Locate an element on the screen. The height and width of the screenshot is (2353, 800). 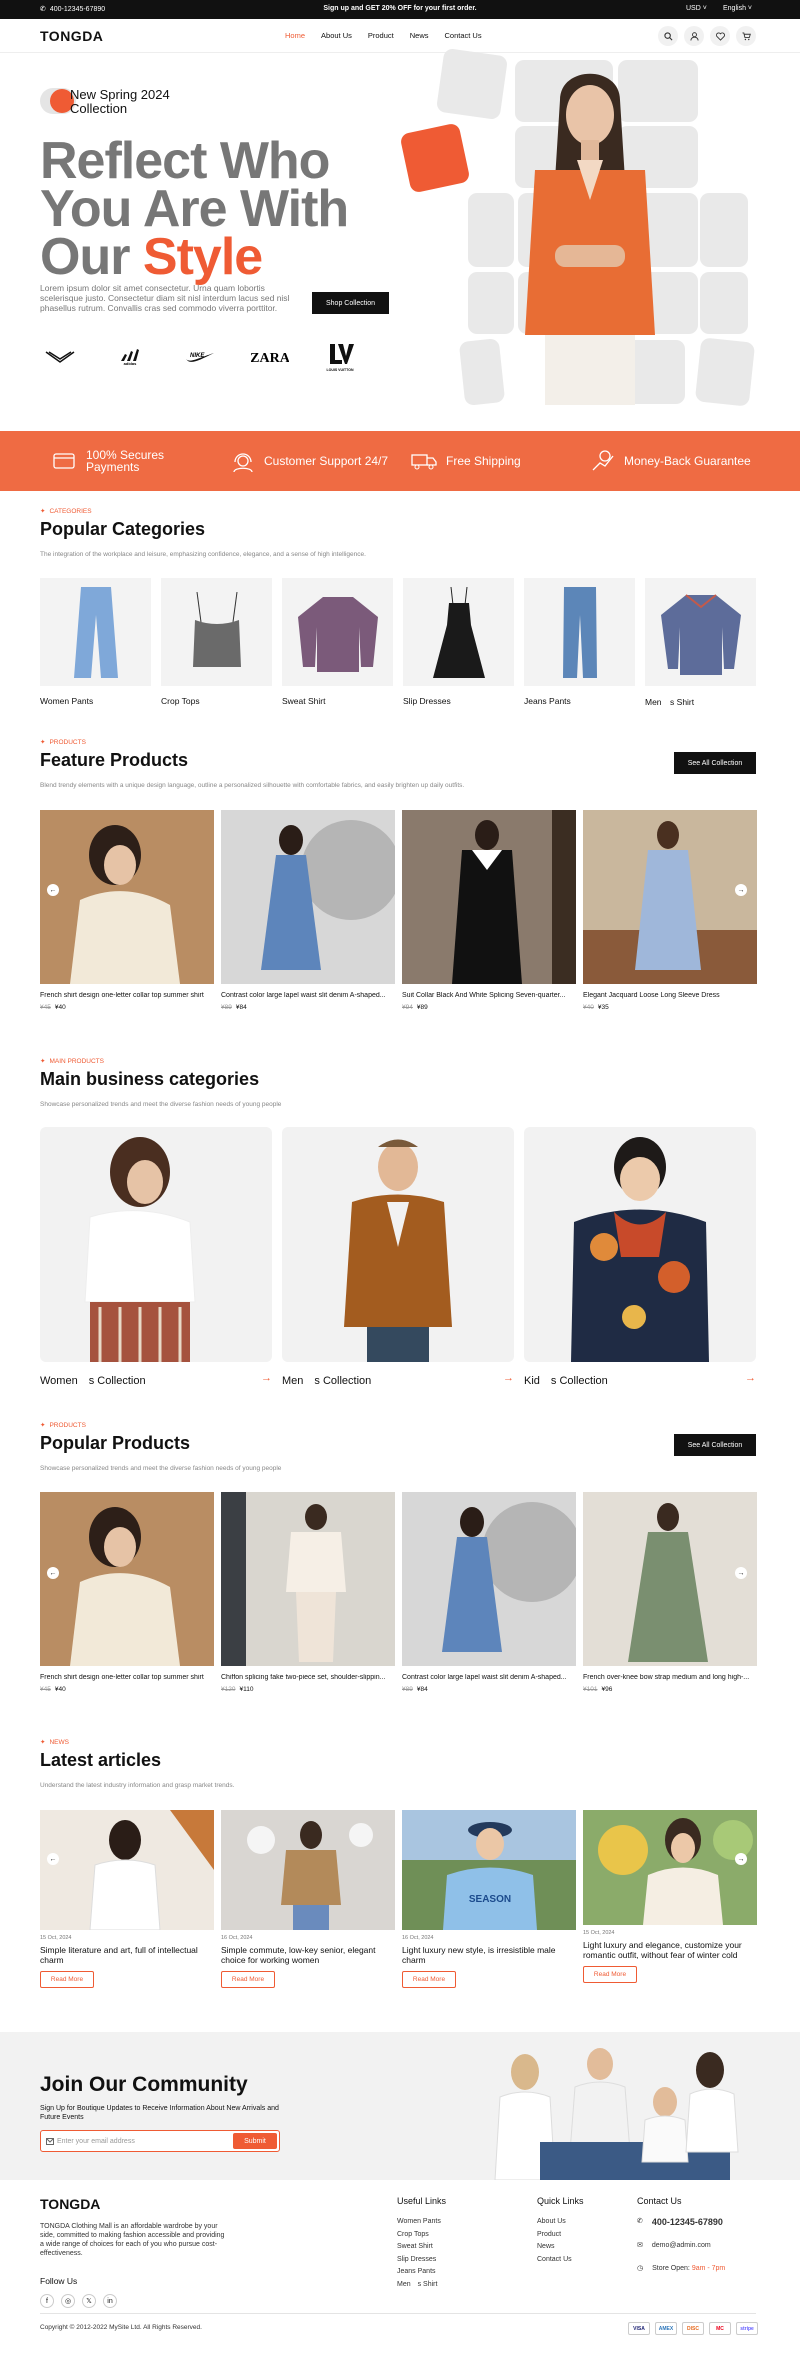
kid-collection-card: Kid s Collection → is located at coordinates (640, 1257).